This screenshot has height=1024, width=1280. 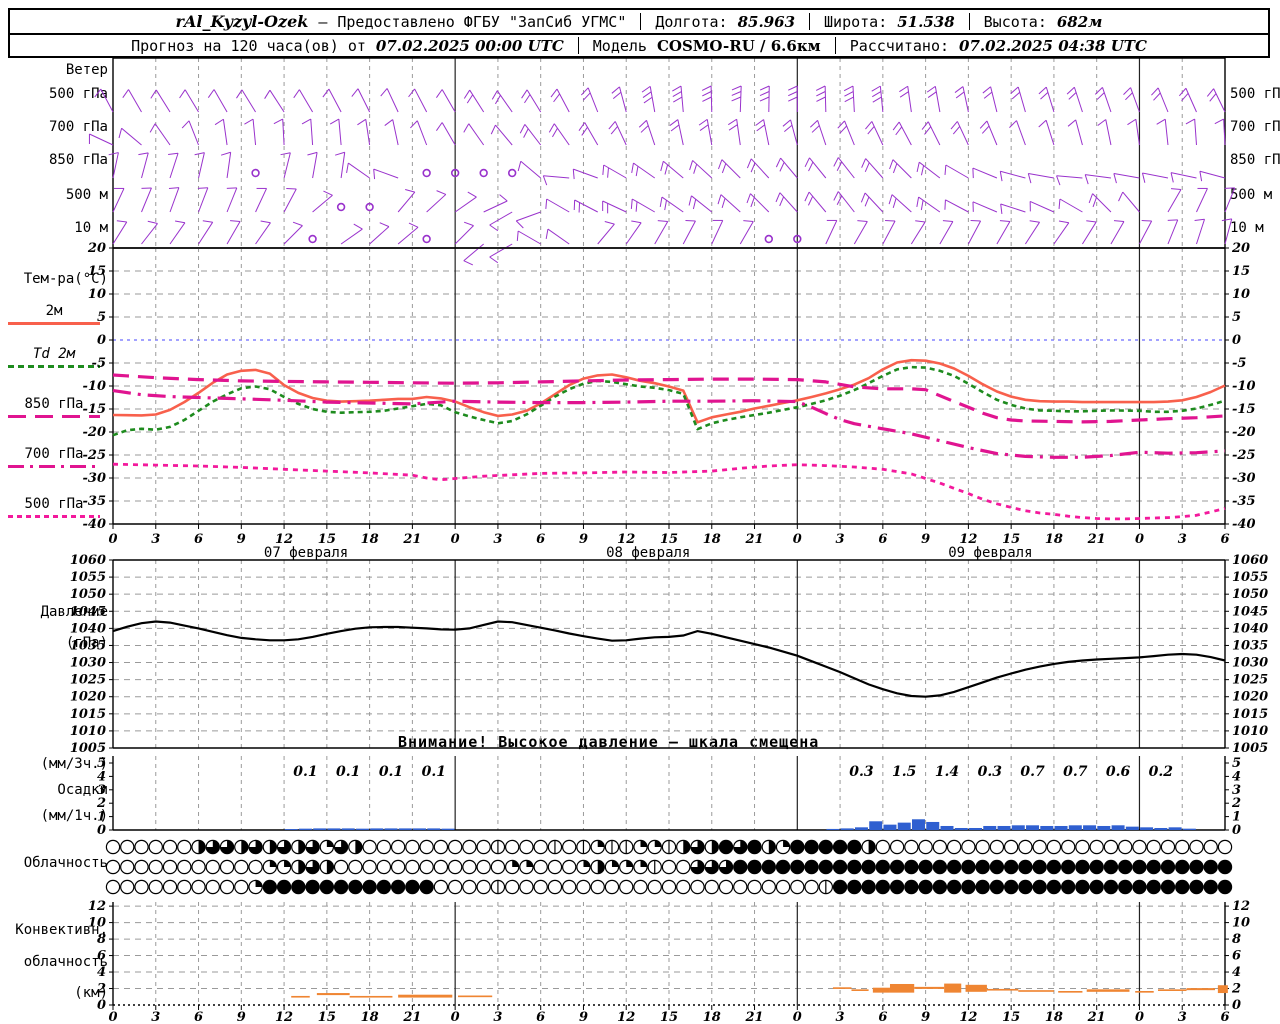 I want to click on svg-text: -15, so click(x=1244, y=409).